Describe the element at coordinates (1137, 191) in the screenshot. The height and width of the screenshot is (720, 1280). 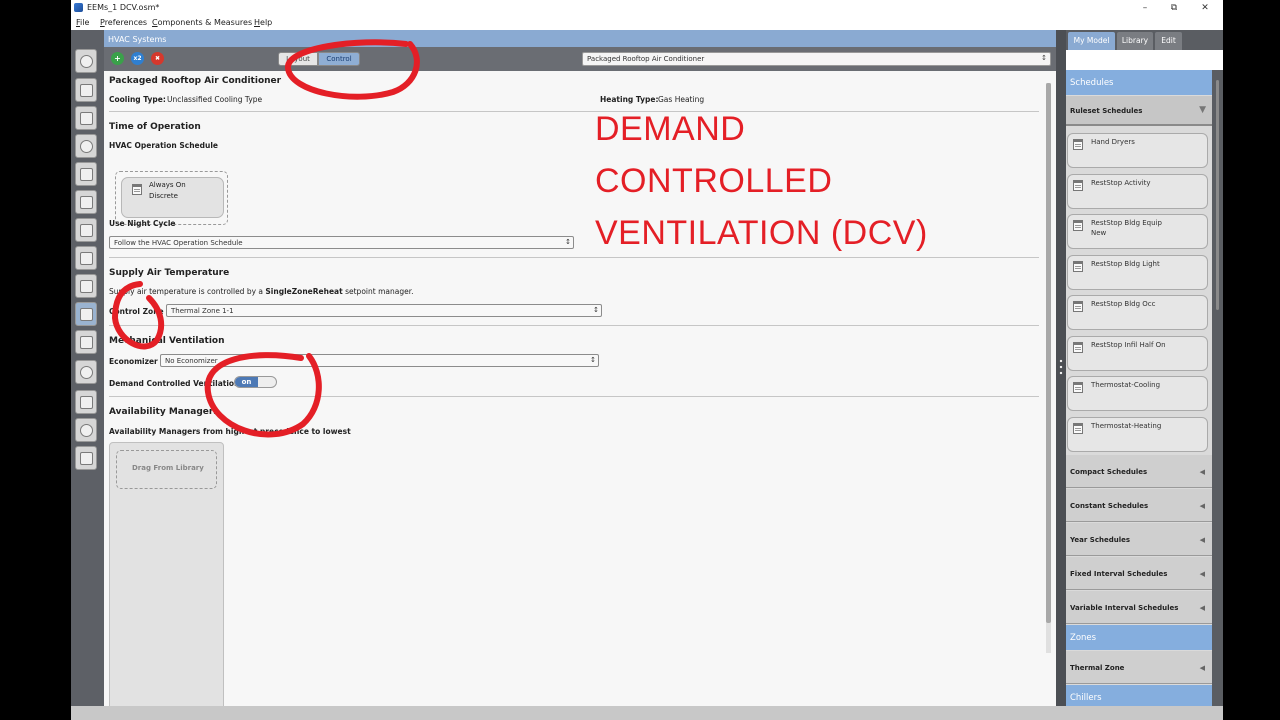
I see `schedule-item: RestStop Activity` at that location.